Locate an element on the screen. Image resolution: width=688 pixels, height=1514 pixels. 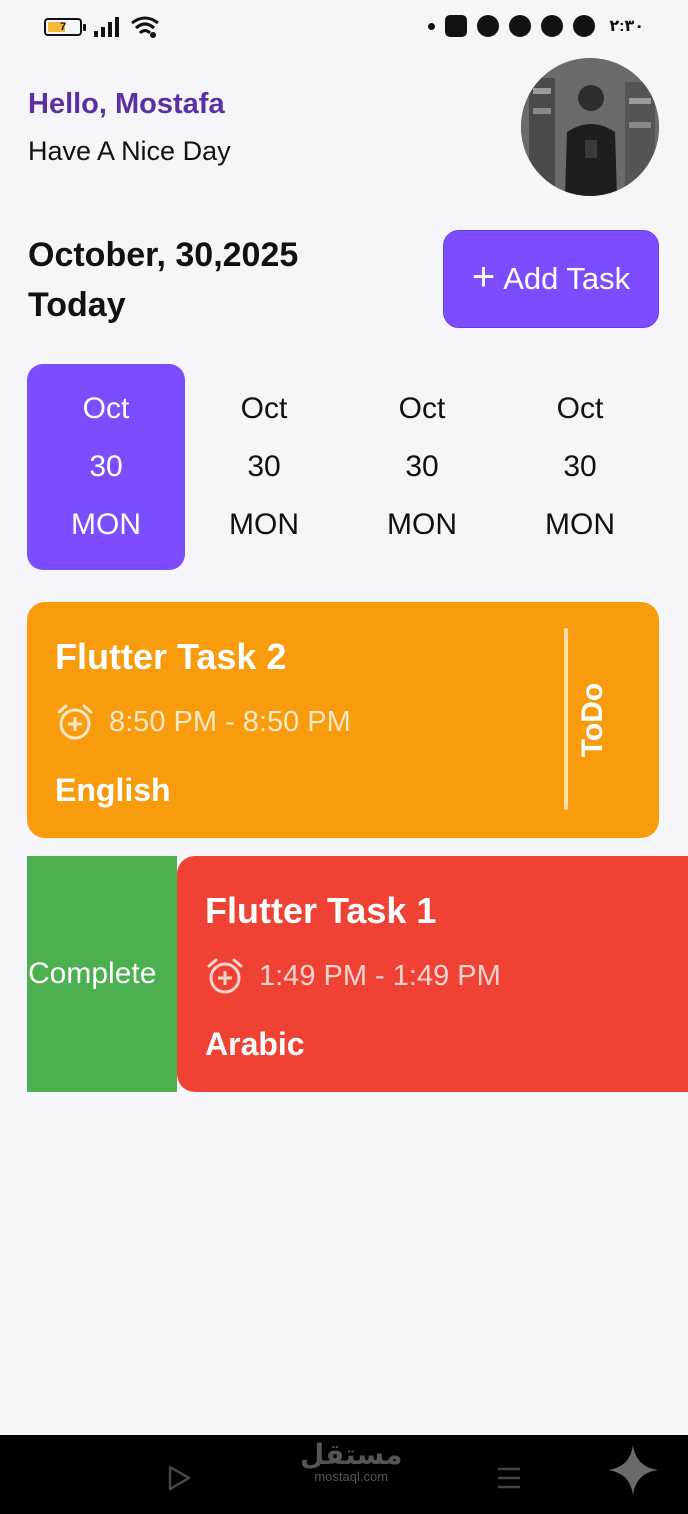
whatsapp-icon is located at coordinates (552, 26).